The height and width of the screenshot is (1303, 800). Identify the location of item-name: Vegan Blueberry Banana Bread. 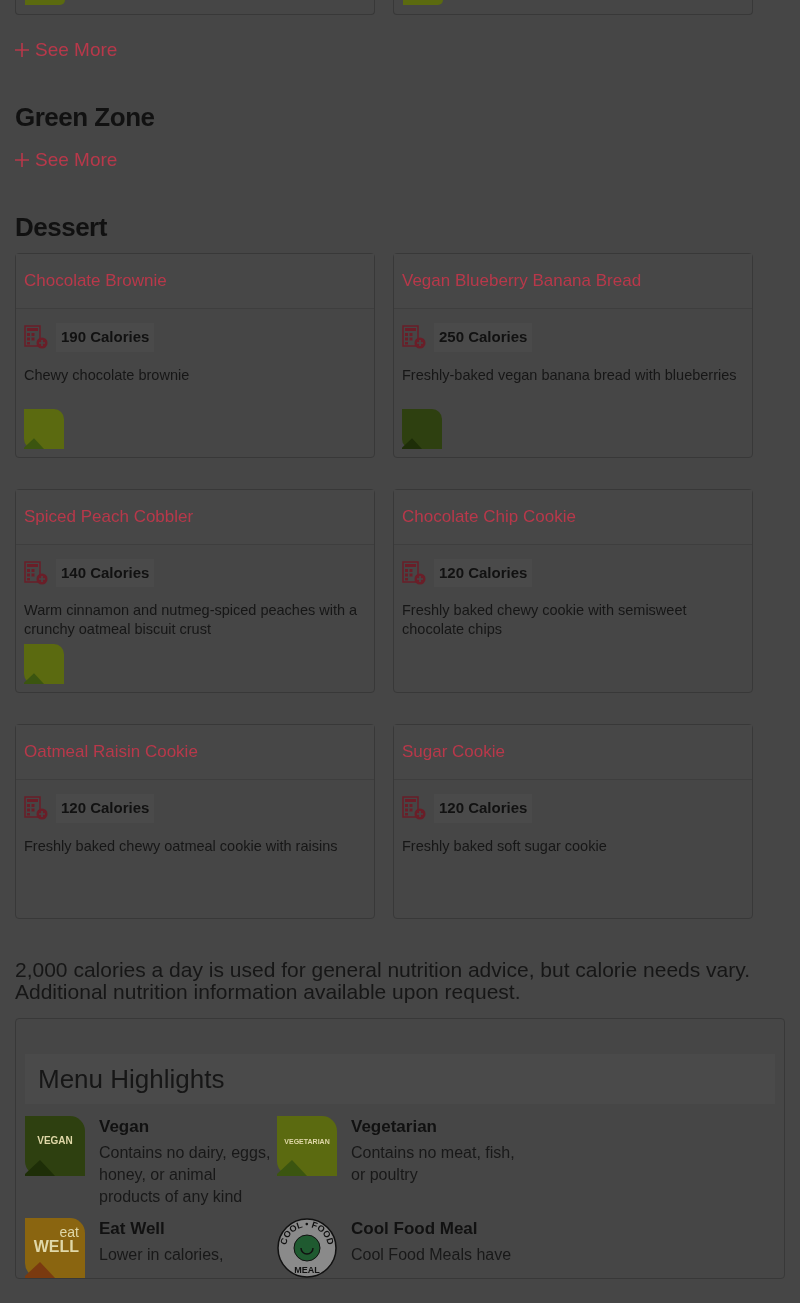
(522, 280).